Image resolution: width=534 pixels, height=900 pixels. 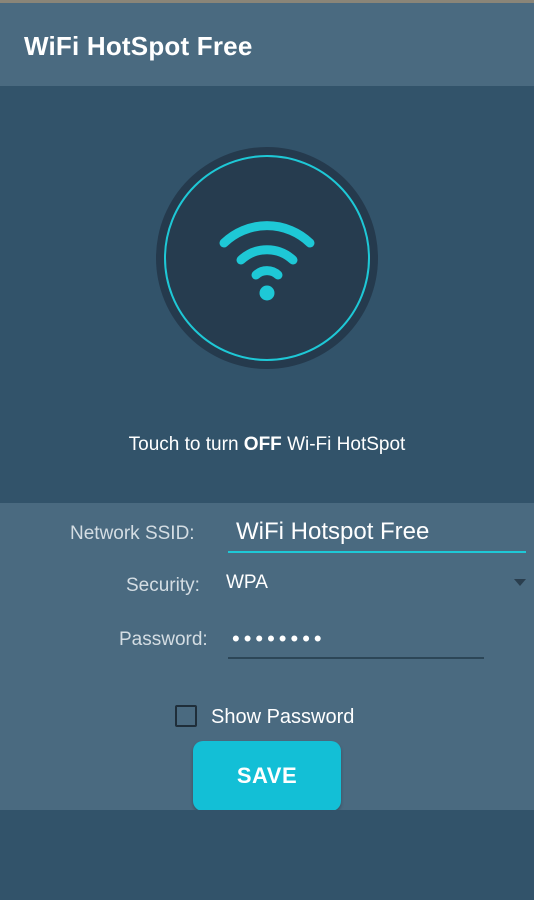 I want to click on caption-suffix: Wi-Fi HotSpot, so click(x=343, y=444).